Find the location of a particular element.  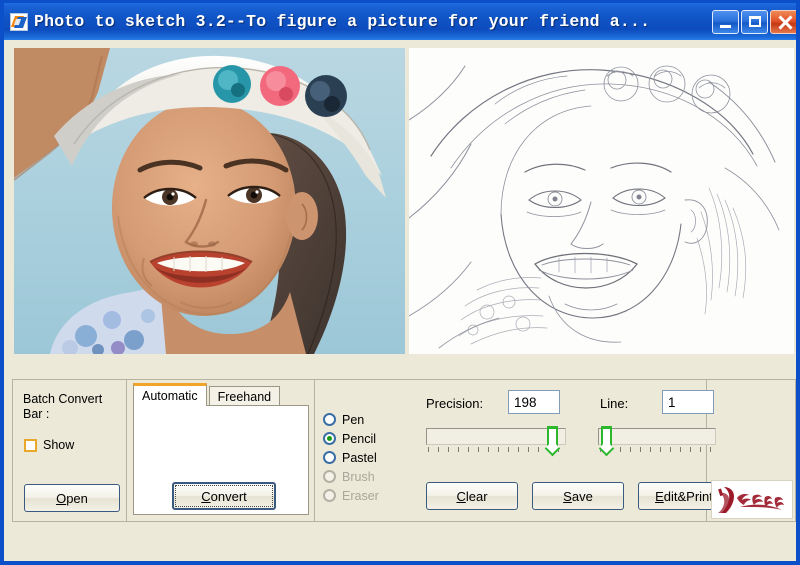

edit-print-button-accel: E is located at coordinates (659, 496).